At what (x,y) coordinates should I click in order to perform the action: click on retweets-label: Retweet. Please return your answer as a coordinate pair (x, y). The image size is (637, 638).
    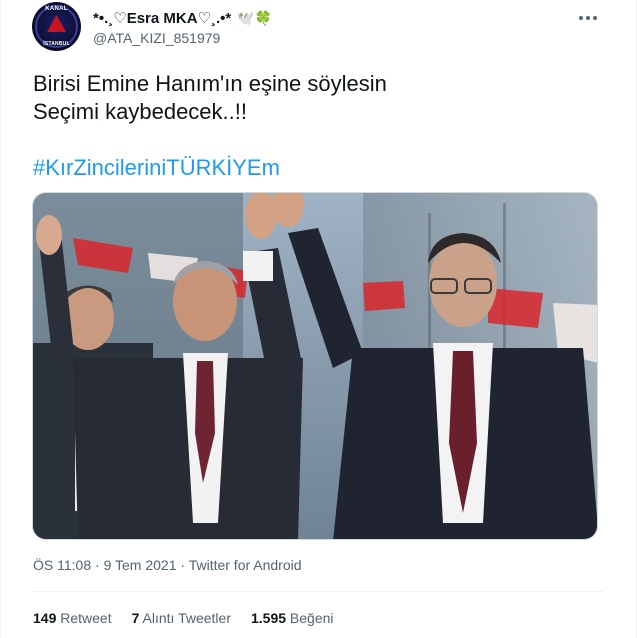
    Looking at the image, I should click on (86, 618).